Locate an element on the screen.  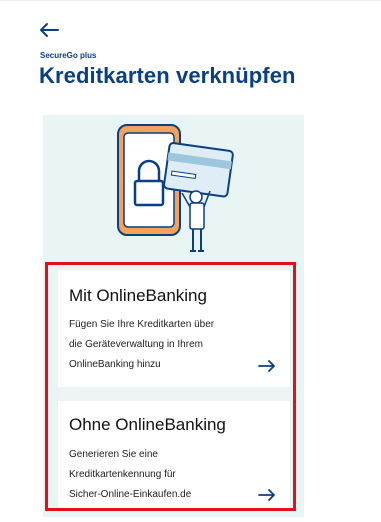
option-description-line: Kreditkartenkennung für is located at coordinates (122, 474).